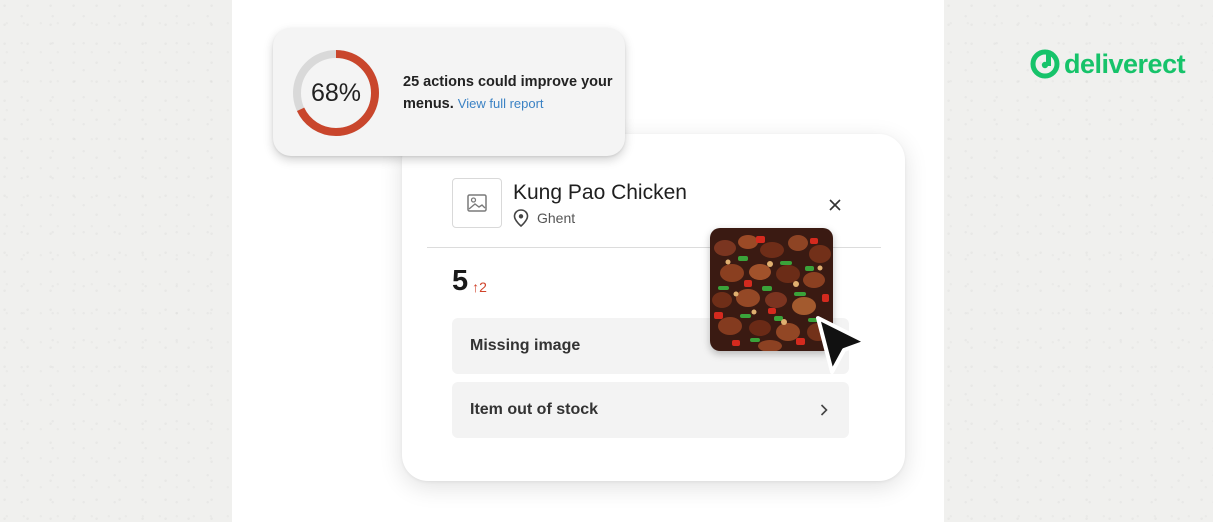 This screenshot has width=1213, height=522. I want to click on item-title: Kung Pao Chicken, so click(600, 192).